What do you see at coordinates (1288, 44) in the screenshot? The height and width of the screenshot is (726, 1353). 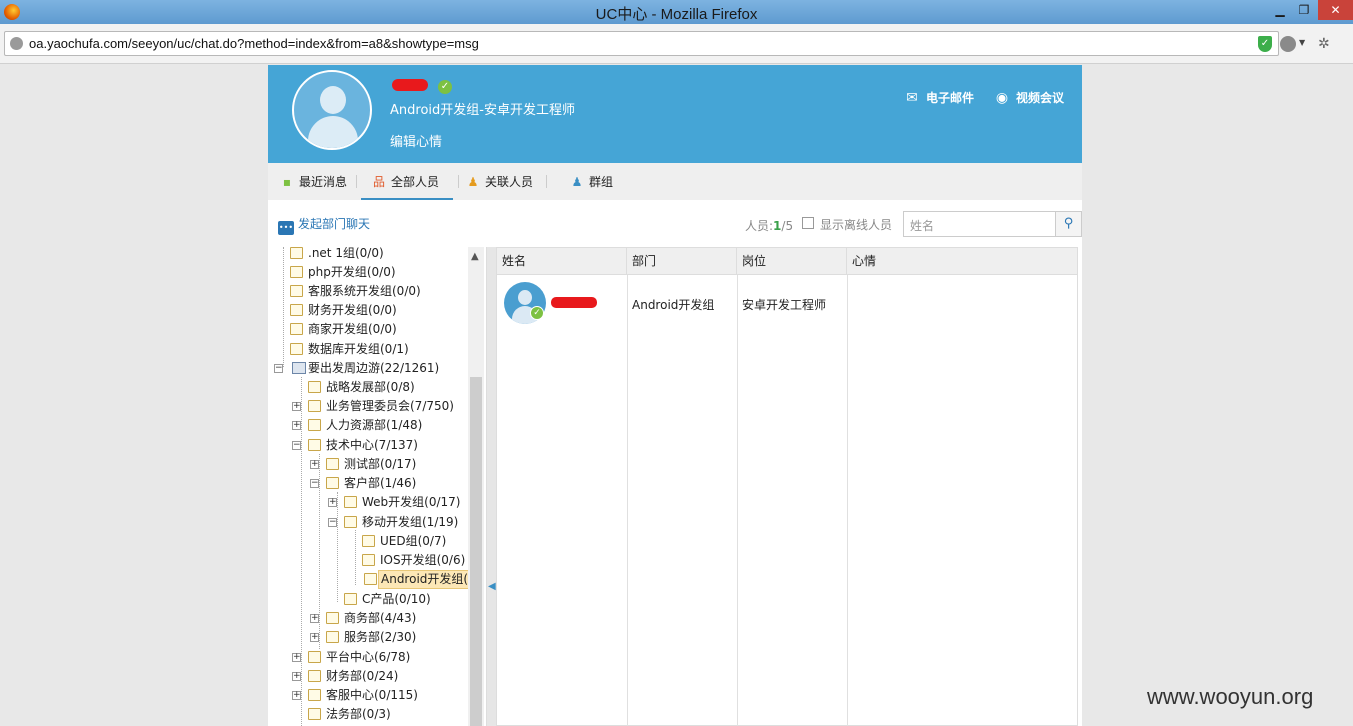 I see `extension-icon` at bounding box center [1288, 44].